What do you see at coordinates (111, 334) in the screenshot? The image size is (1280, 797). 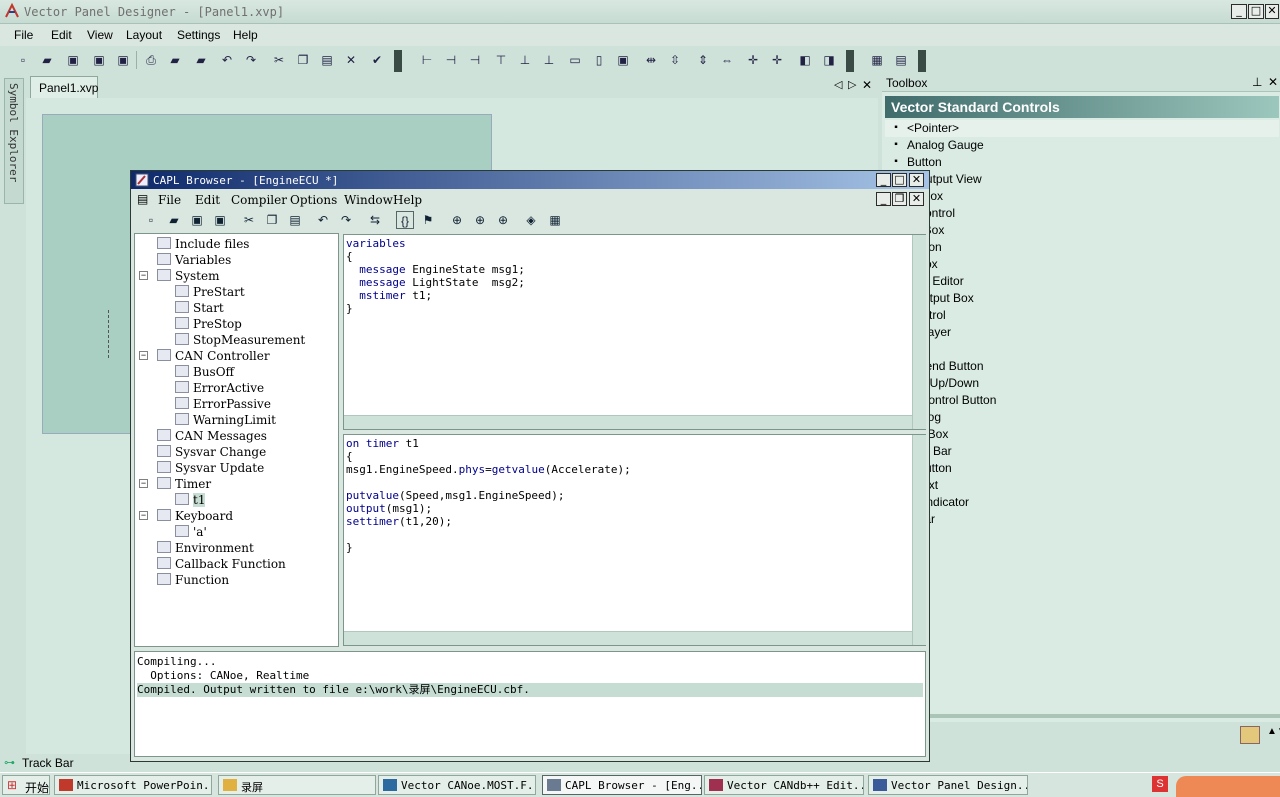 I see `selection-handle` at bounding box center [111, 334].